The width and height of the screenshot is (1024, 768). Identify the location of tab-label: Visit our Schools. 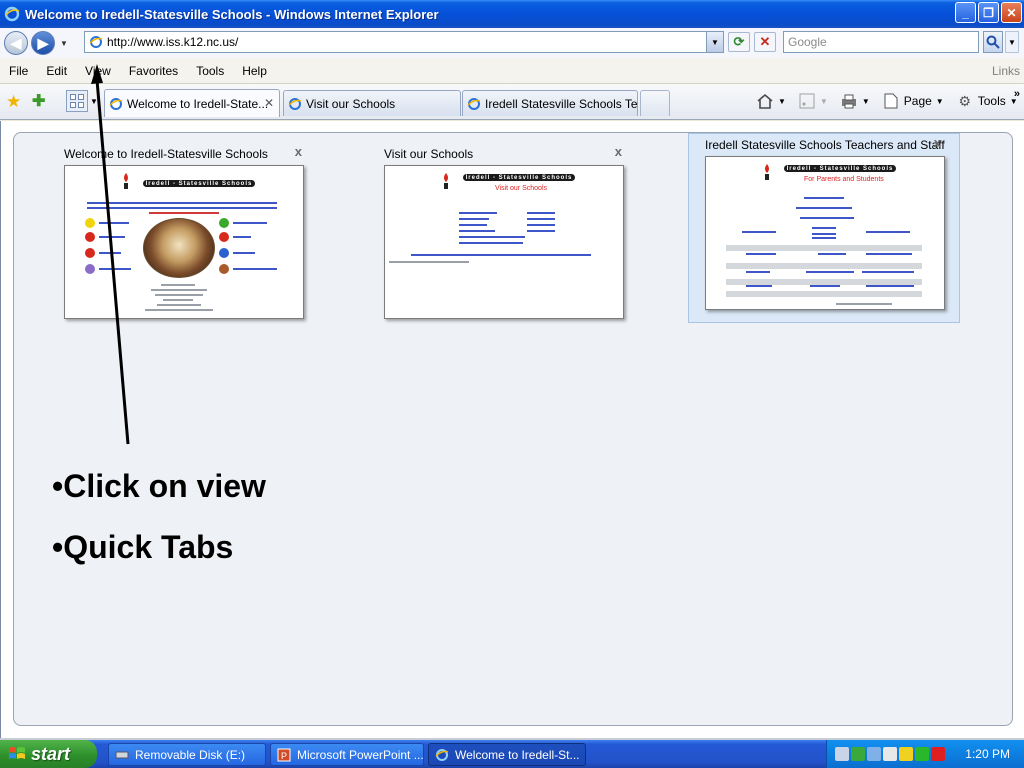
(351, 103).